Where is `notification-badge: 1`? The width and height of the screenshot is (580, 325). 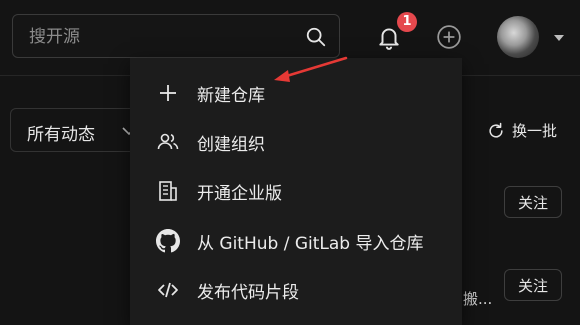 notification-badge: 1 is located at coordinates (407, 22).